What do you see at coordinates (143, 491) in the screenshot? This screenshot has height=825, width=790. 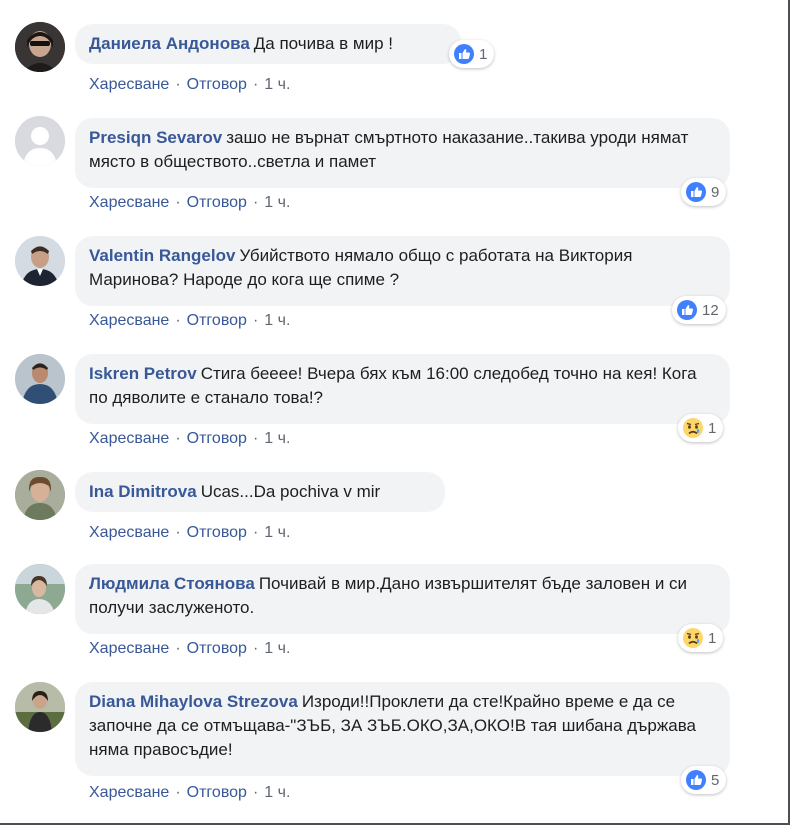 I see `comment-author: Ina Dimitrova` at bounding box center [143, 491].